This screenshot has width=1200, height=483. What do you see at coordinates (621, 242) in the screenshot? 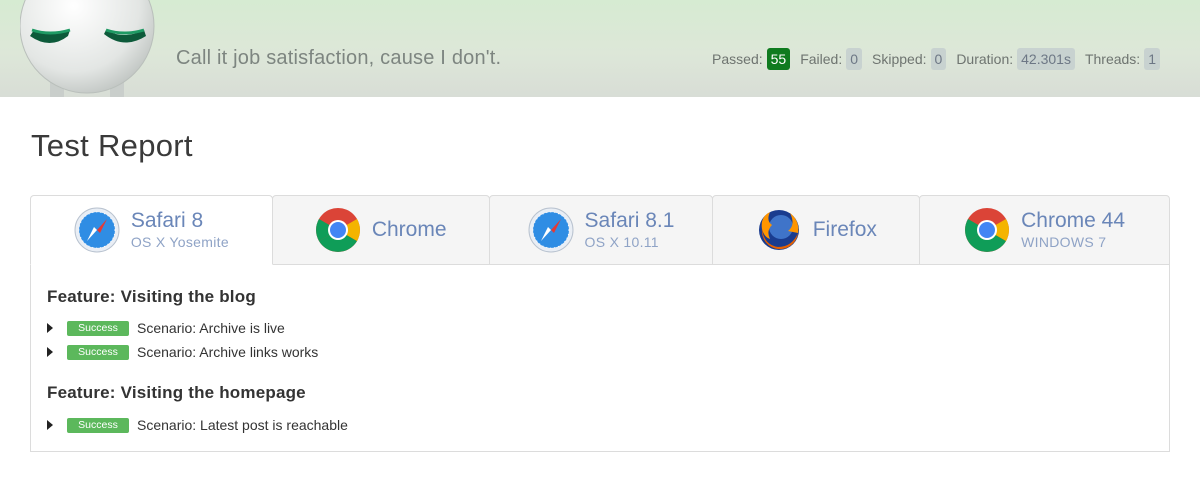
I see `tab-subtitle: OS X 10.11` at bounding box center [621, 242].